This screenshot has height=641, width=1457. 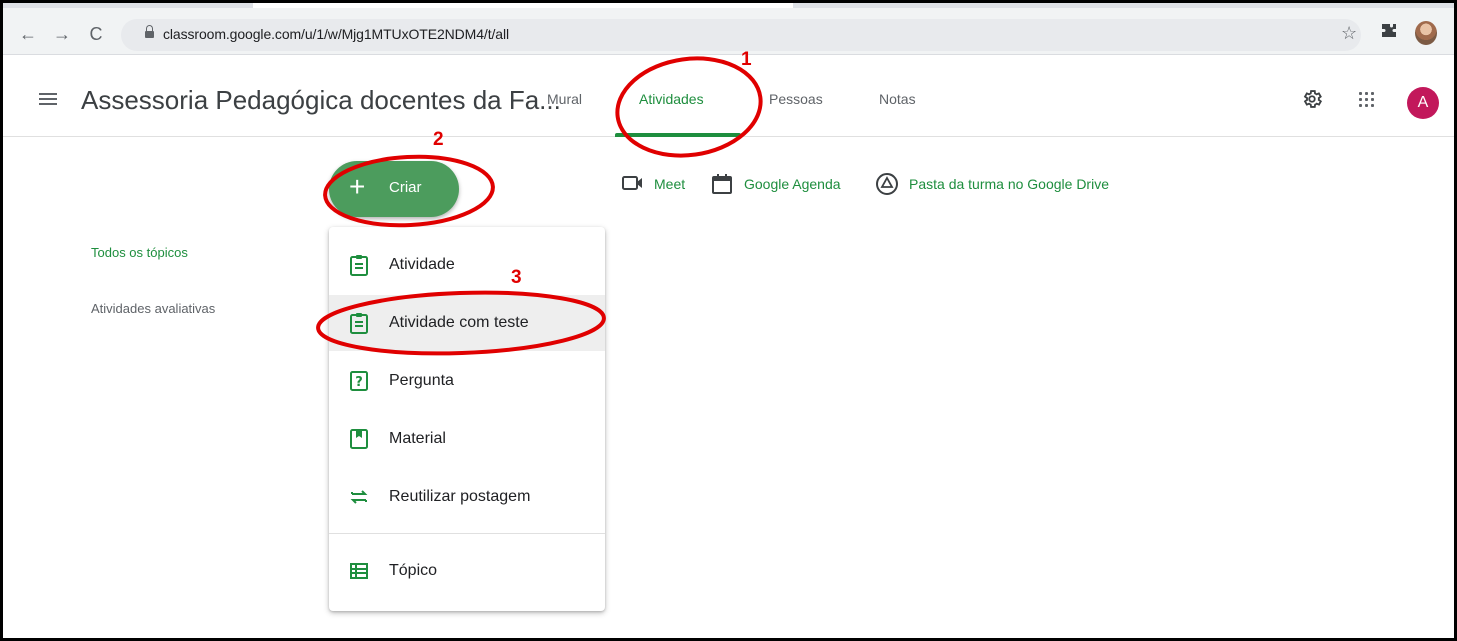 What do you see at coordinates (1349, 33) in the screenshot?
I see `star-icon: ☆` at bounding box center [1349, 33].